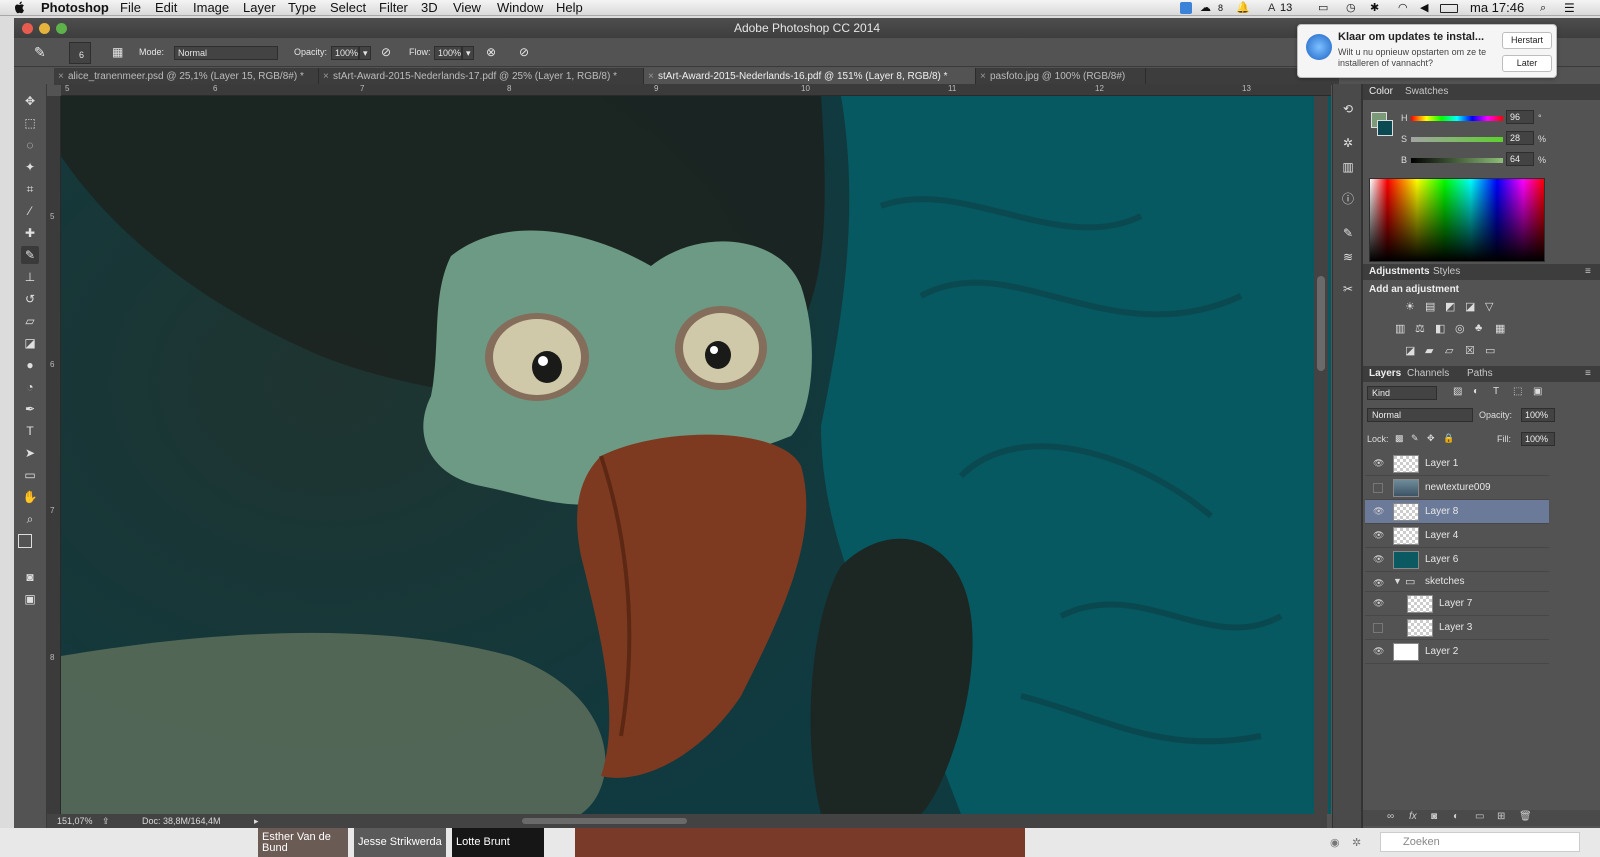 Image resolution: width=1600 pixels, height=857 pixels. Describe the element at coordinates (256, 821) in the screenshot. I see `status-menu-arrow-icon: ▸` at that location.